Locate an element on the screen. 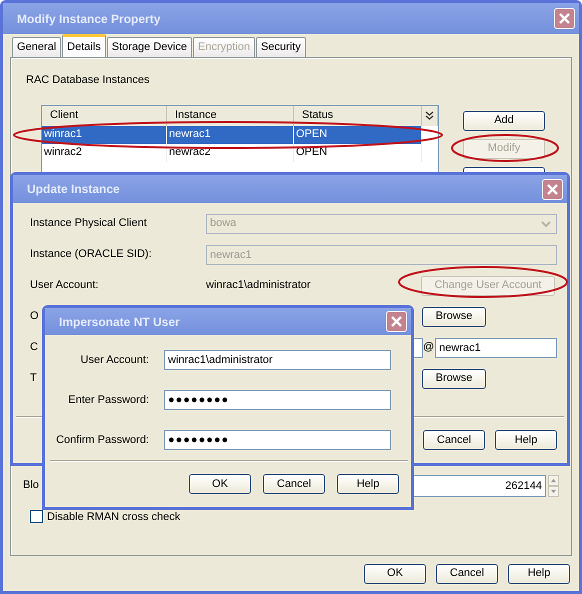 The height and width of the screenshot is (594, 582). column-header: Status is located at coordinates (358, 116).